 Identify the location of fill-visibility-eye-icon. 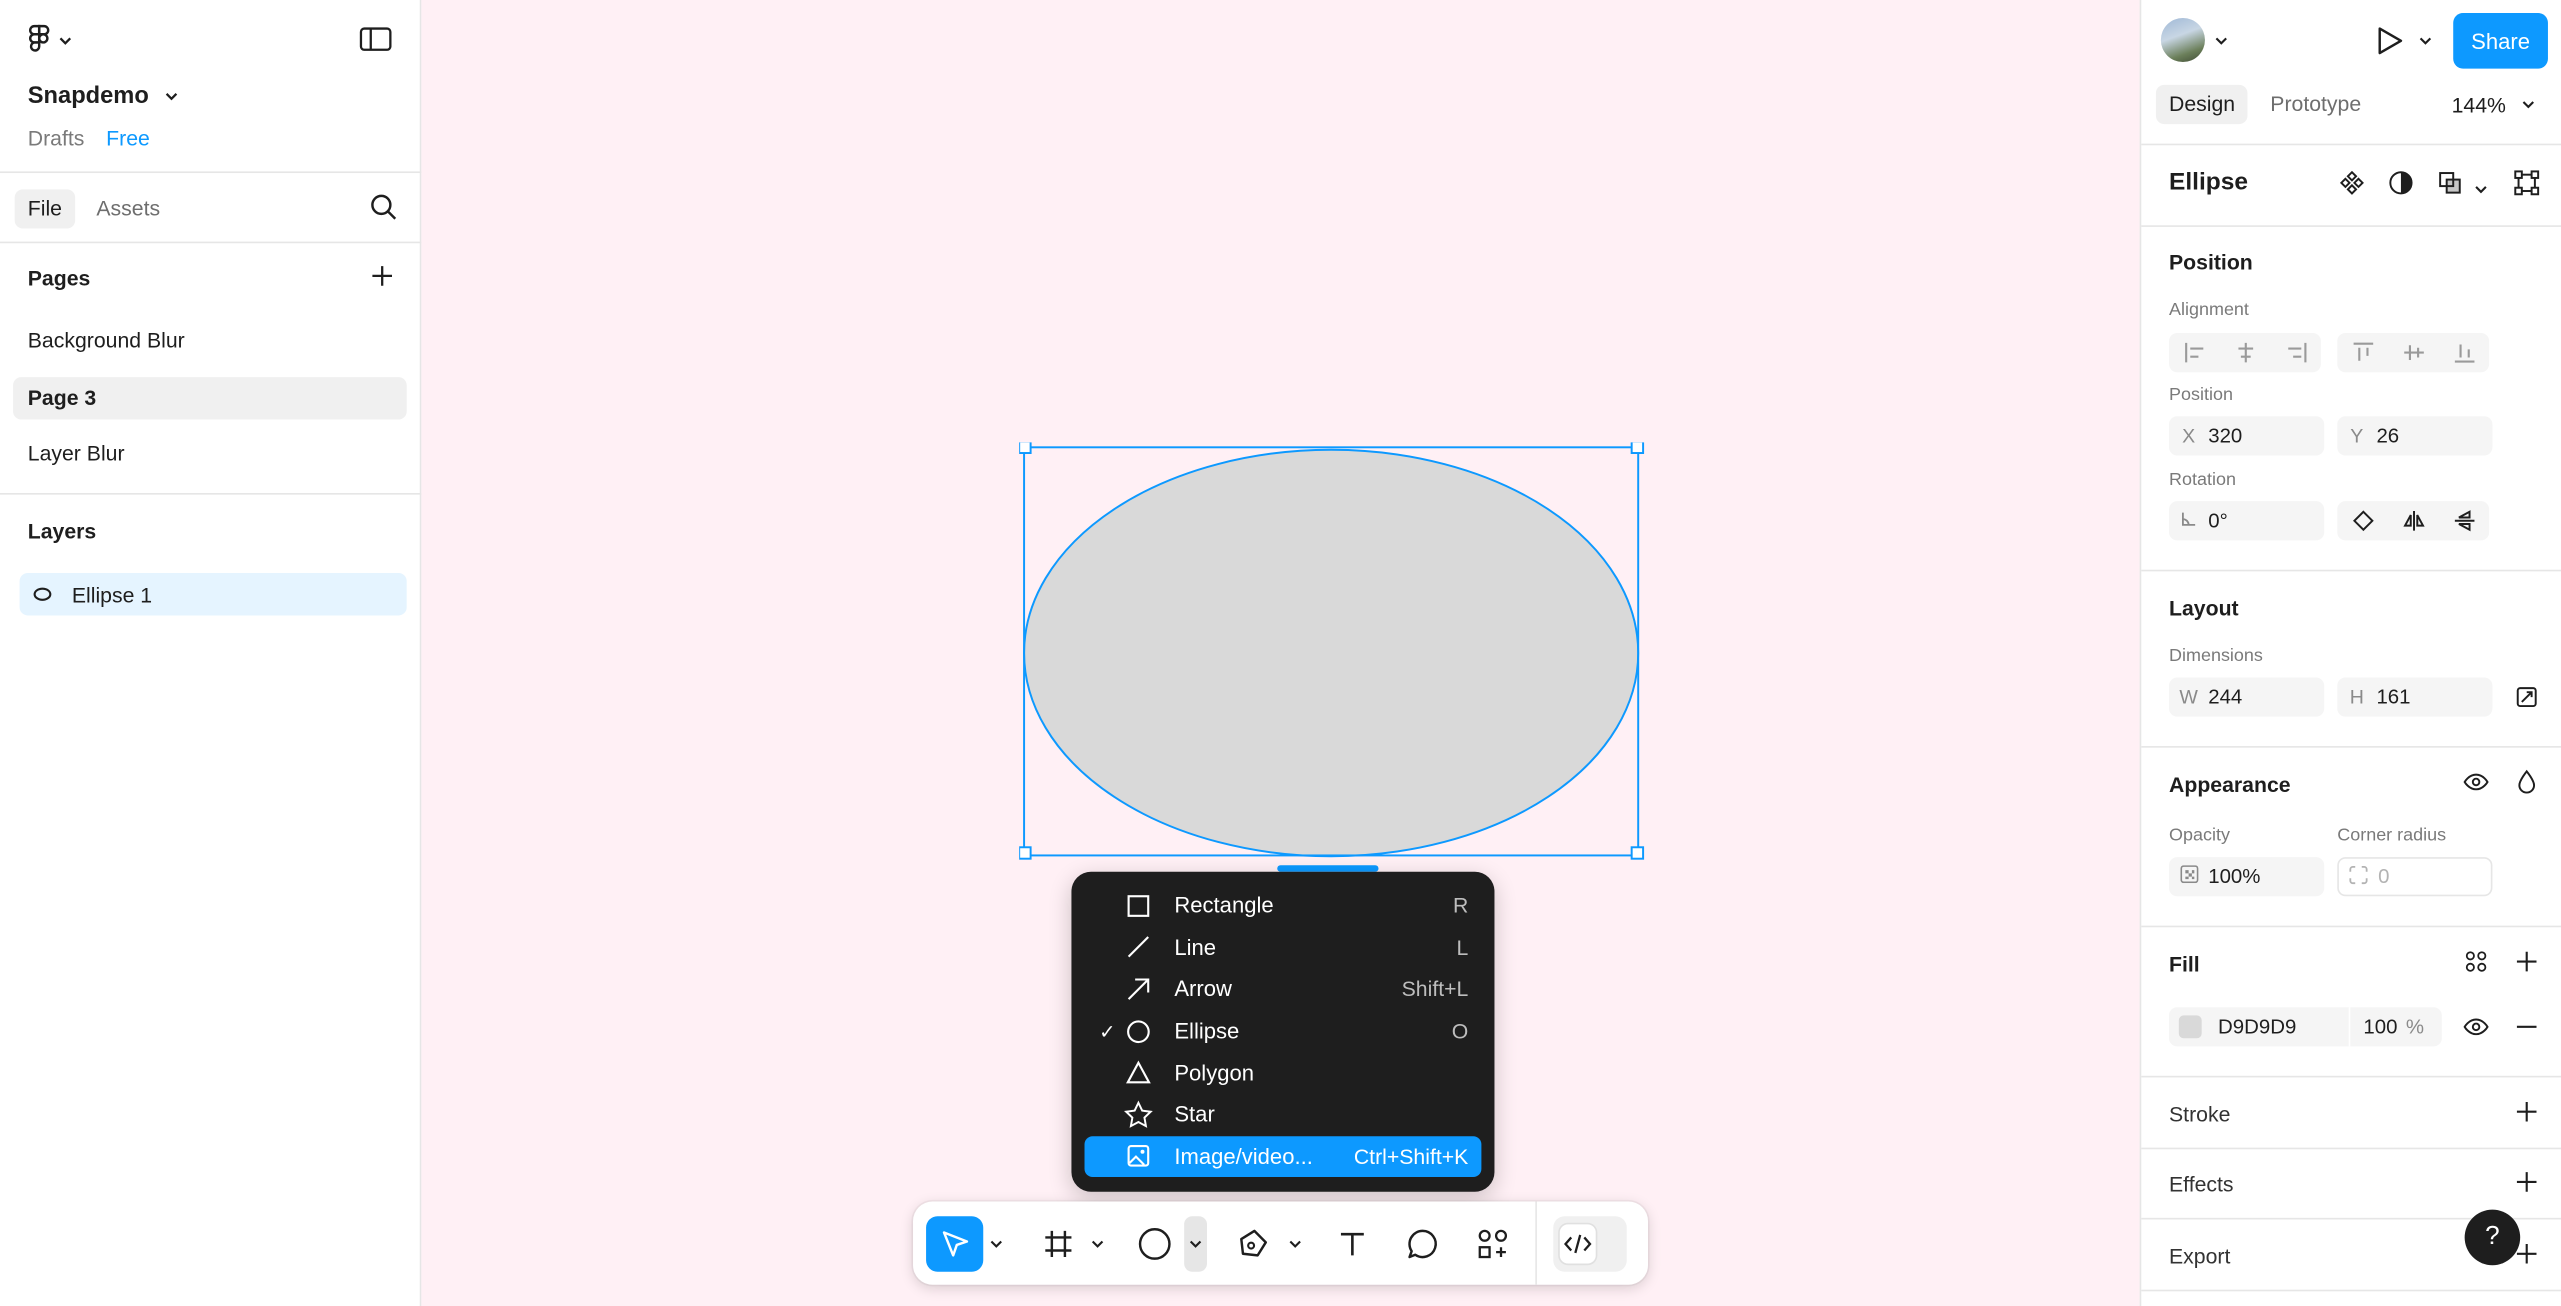
(2475, 1026).